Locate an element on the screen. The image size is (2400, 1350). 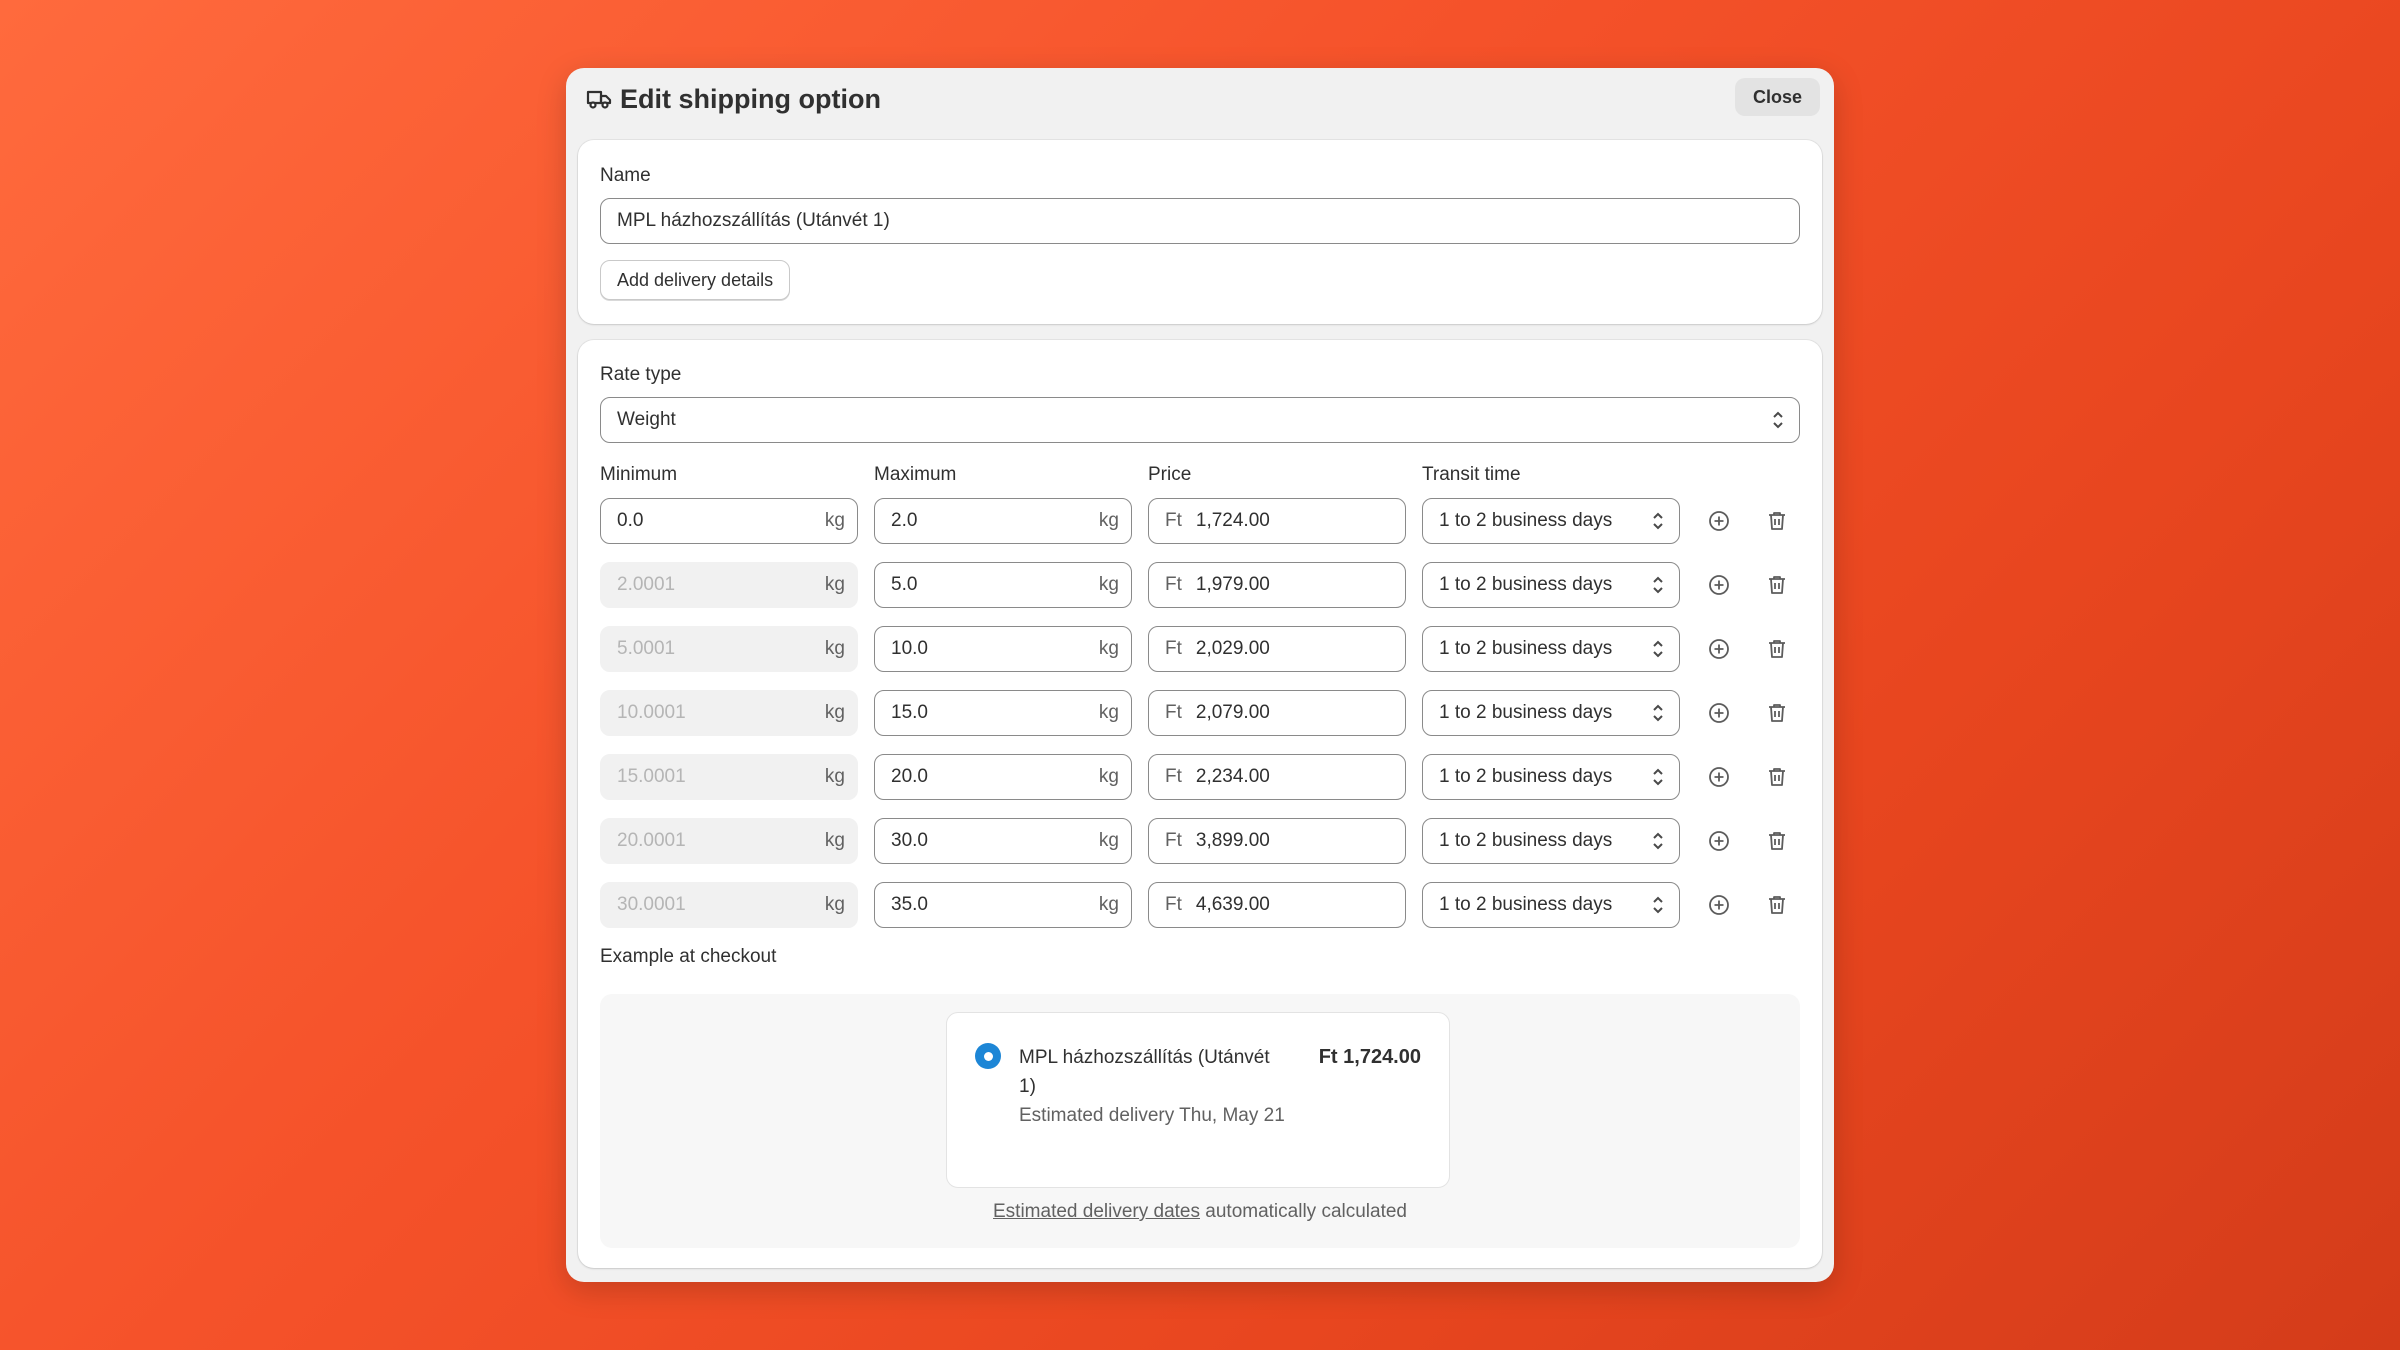
rate-type-value: Weight is located at coordinates (646, 419).